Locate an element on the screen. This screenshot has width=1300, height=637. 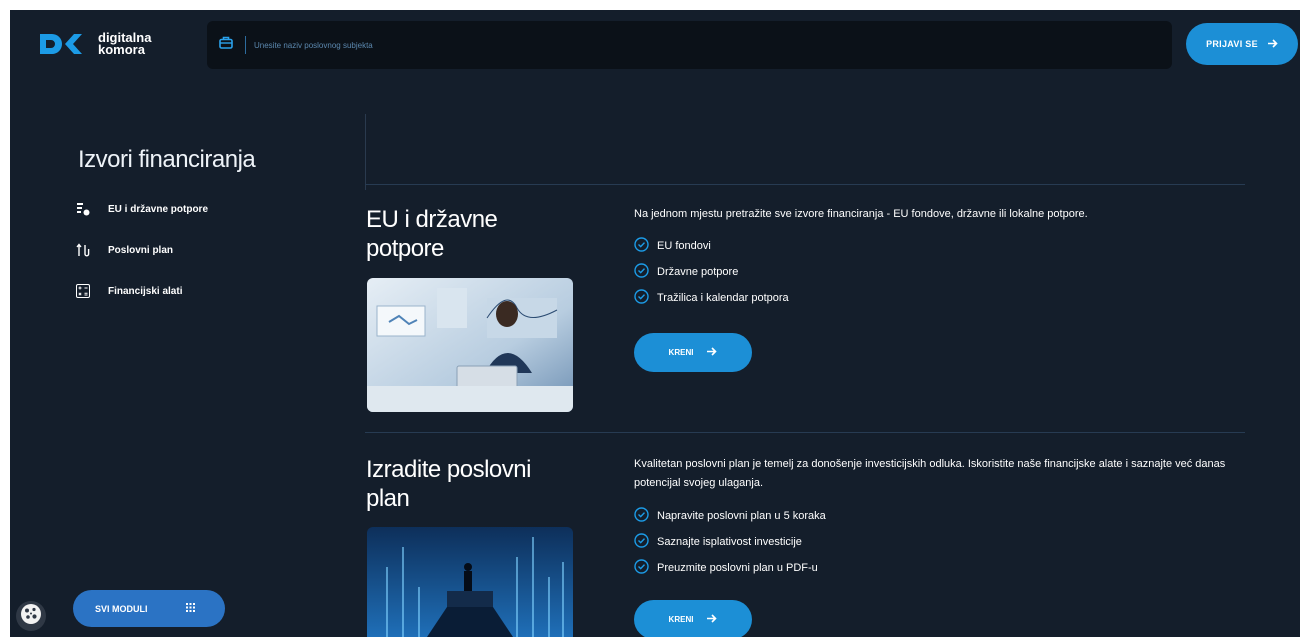
check-list-label: EU fondovi is located at coordinates (684, 246).